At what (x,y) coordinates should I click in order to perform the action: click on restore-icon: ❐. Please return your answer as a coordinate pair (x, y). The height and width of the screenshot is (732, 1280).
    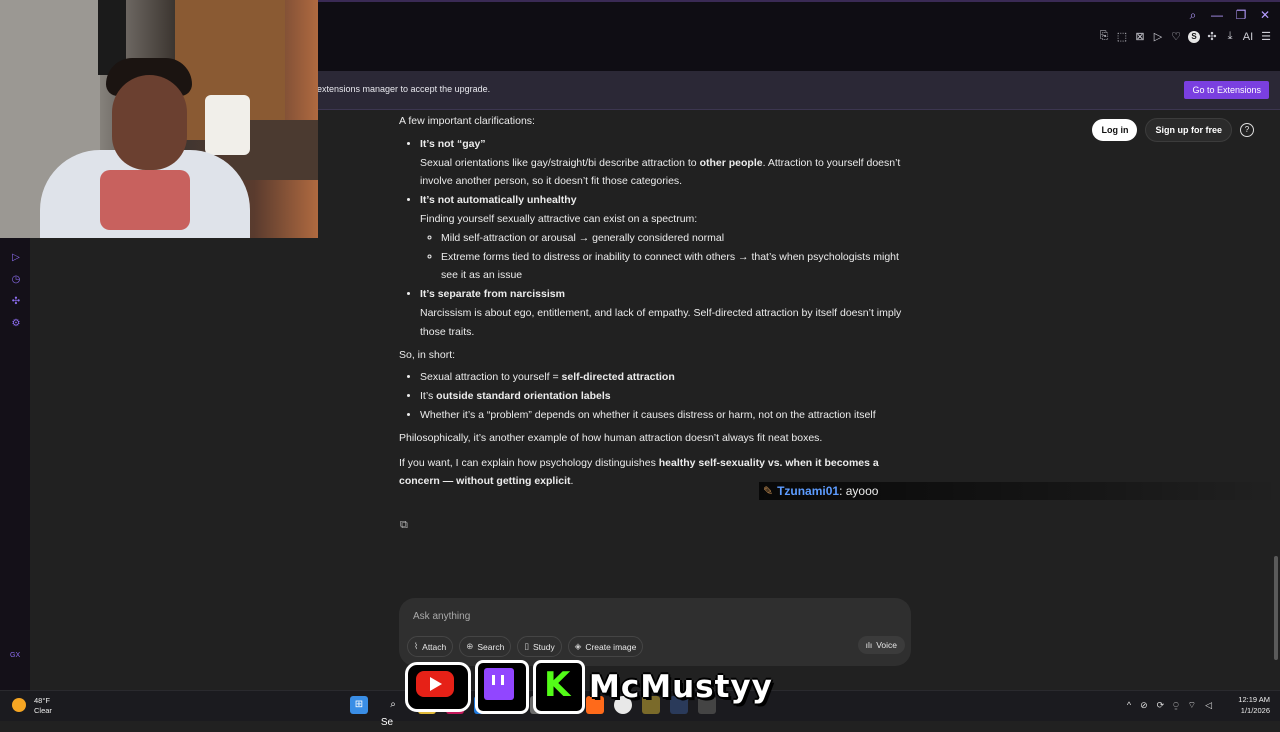
    Looking at the image, I should click on (1241, 15).